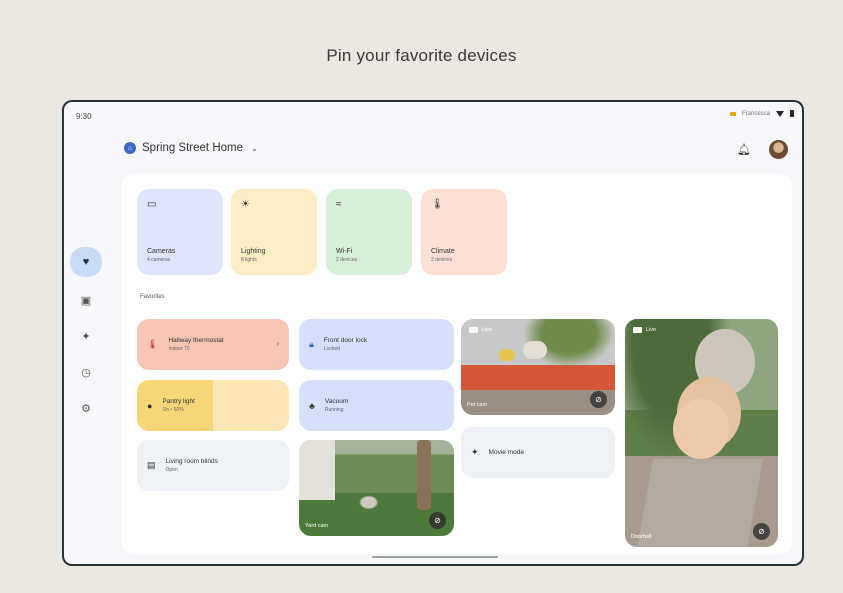 This screenshot has height=593, width=843. Describe the element at coordinates (317, 526) in the screenshot. I see `camera-label: Yard cam` at that location.